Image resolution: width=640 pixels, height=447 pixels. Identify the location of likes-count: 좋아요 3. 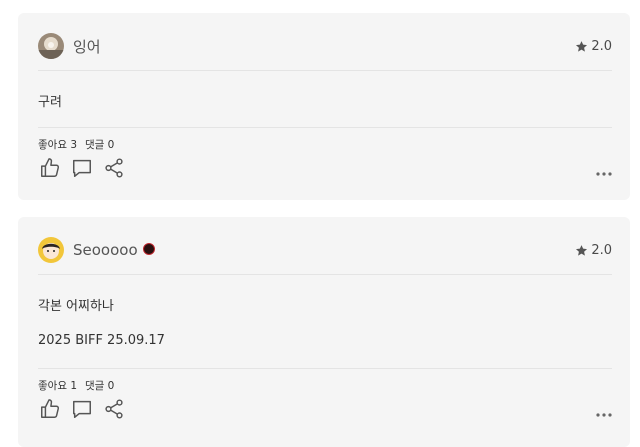
(57, 145).